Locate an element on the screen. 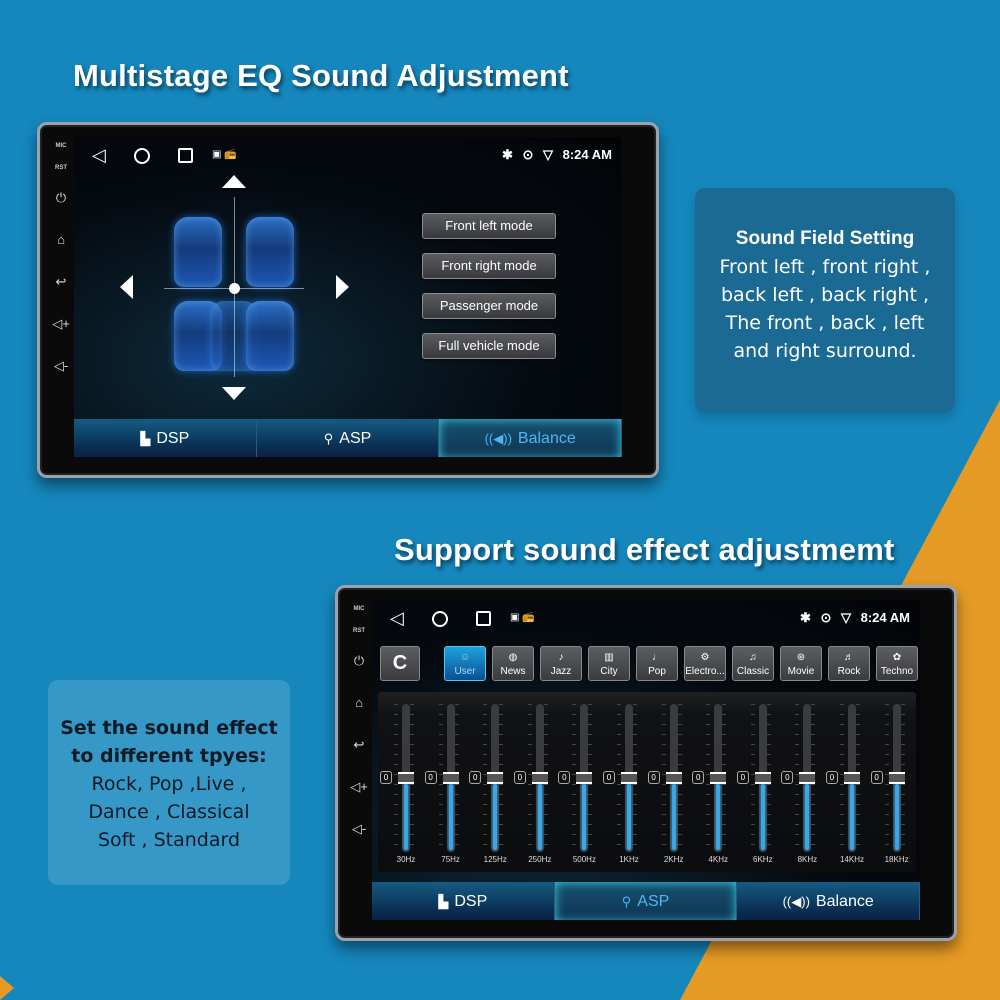 This screenshot has width=1000, height=1000. eq-band: 0 4KHz is located at coordinates (714, 782).